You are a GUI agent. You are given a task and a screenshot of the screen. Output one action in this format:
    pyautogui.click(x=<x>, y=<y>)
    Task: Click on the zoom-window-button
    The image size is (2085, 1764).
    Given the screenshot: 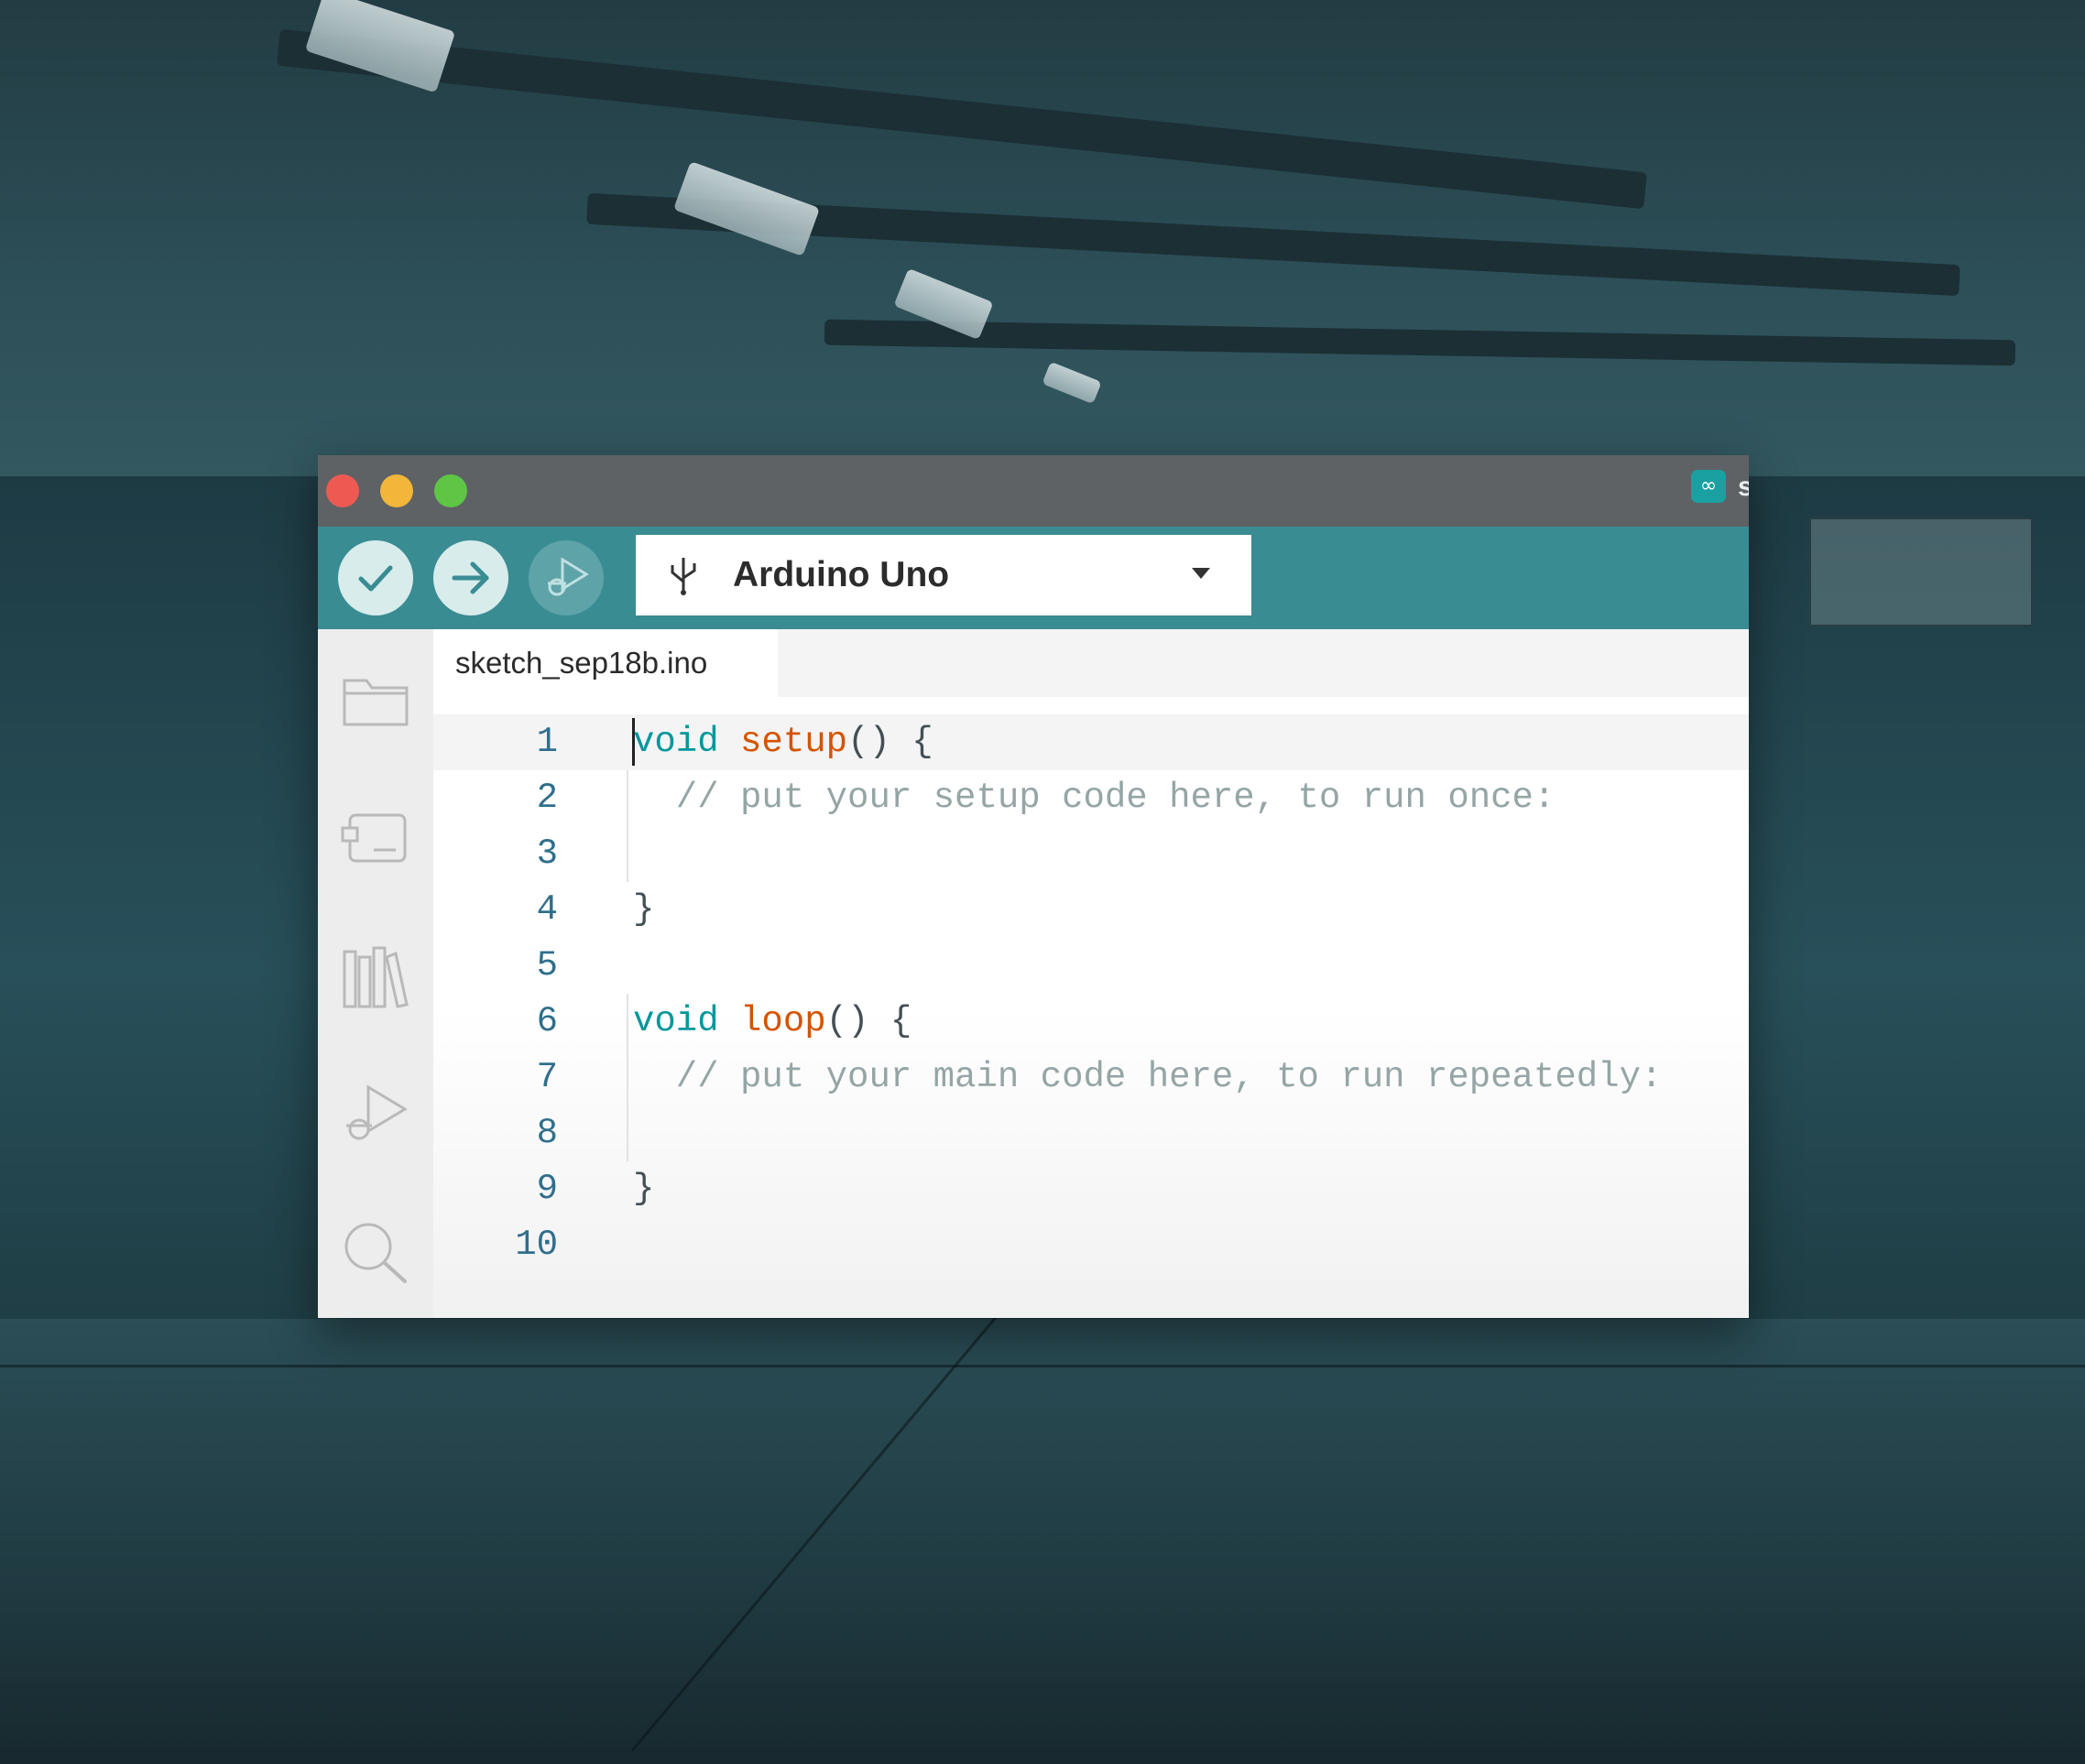 What is the action you would take?
    pyautogui.click(x=450, y=491)
    